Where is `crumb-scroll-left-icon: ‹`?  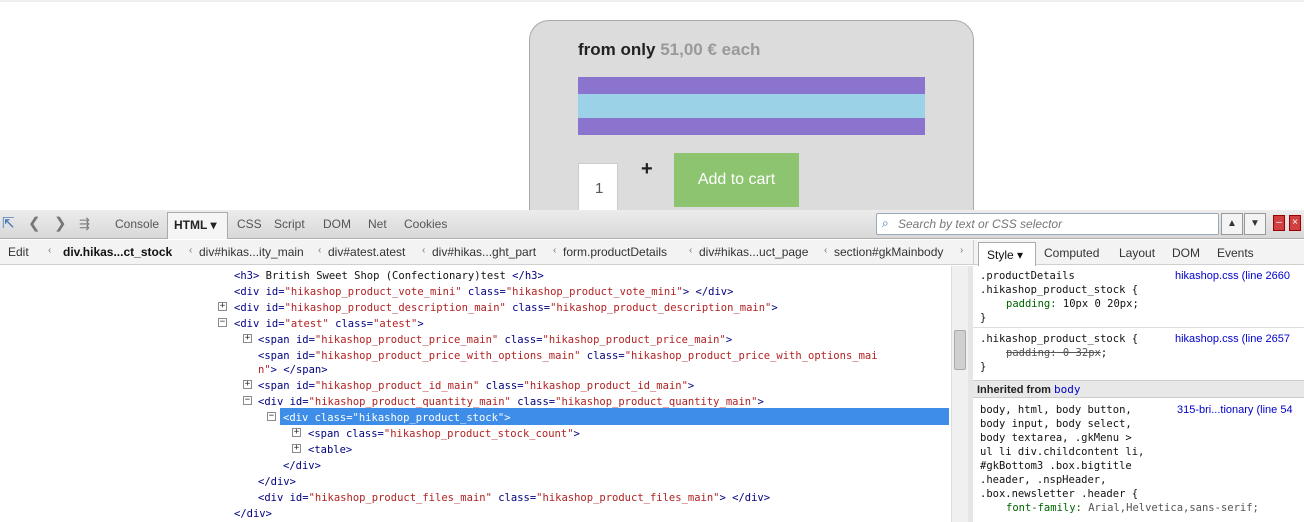 crumb-scroll-left-icon: ‹ is located at coordinates (49, 250).